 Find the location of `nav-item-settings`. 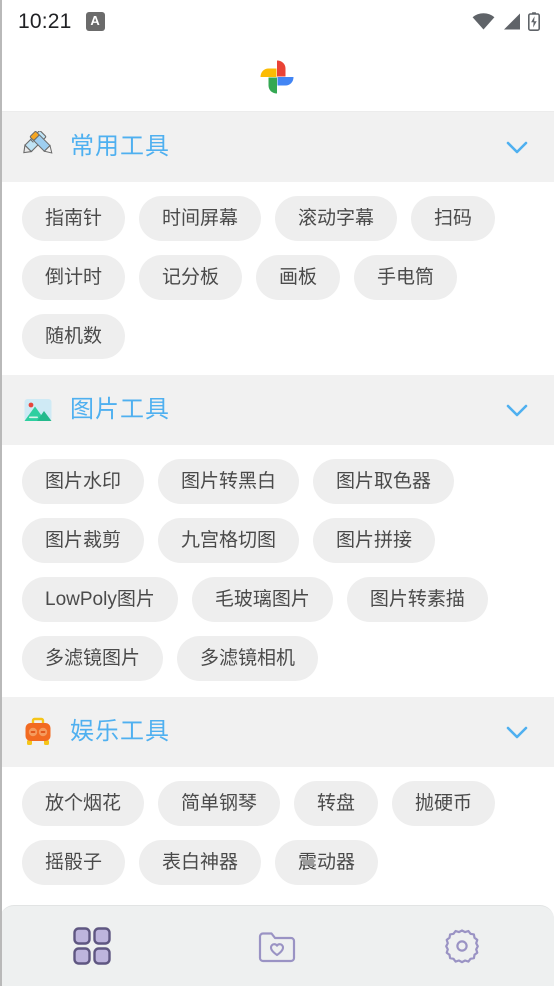

nav-item-settings is located at coordinates (461, 946).